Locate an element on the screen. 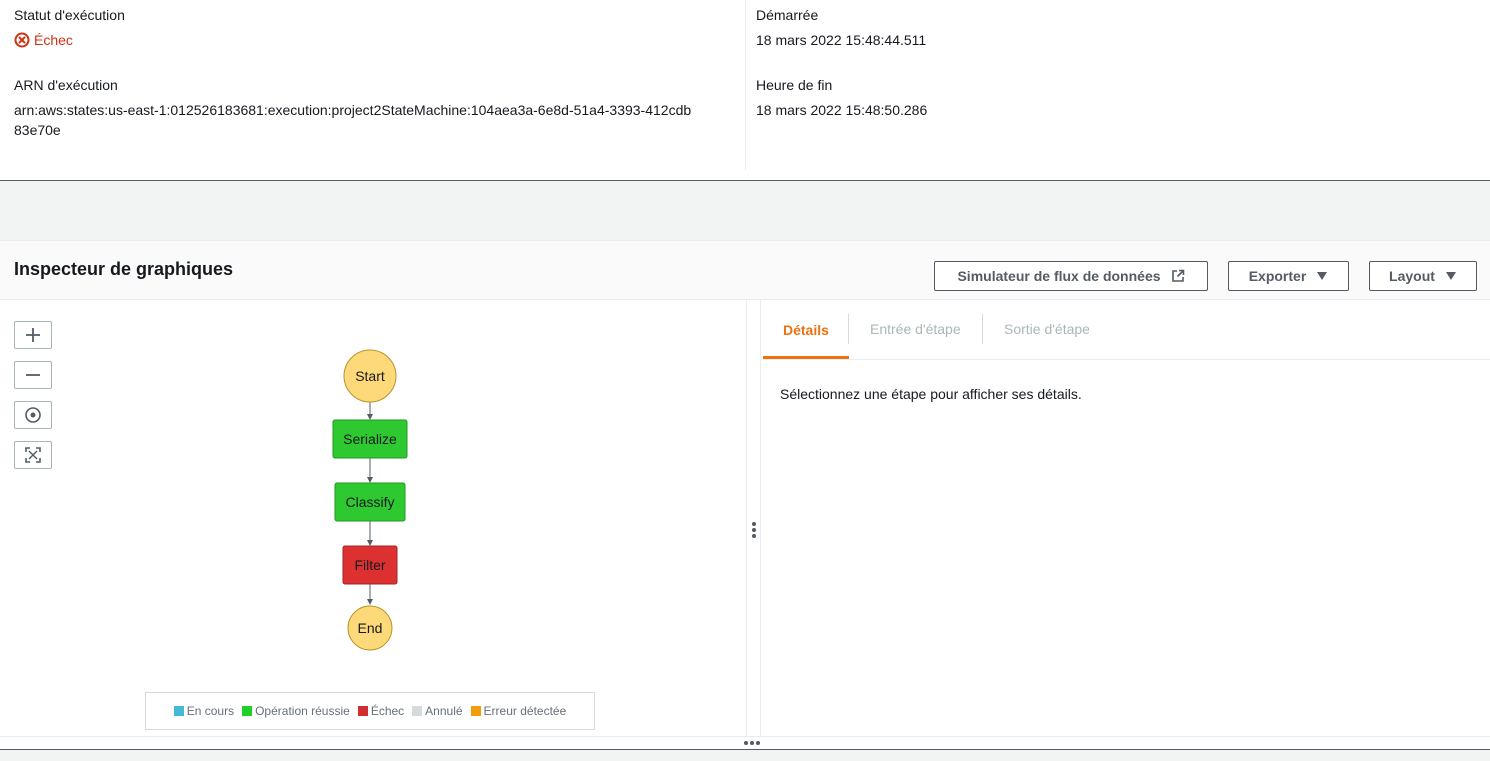  layout-button: Layout is located at coordinates (1423, 276).